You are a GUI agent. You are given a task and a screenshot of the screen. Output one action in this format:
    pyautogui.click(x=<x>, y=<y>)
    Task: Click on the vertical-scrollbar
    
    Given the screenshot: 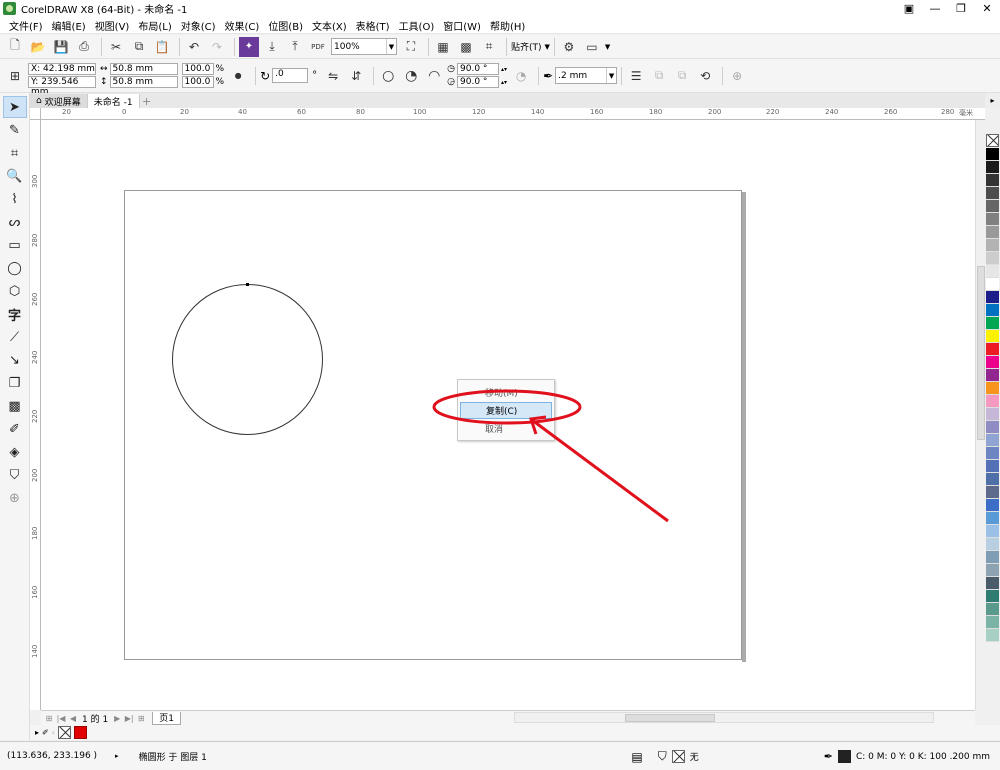 What is the action you would take?
    pyautogui.click(x=980, y=415)
    